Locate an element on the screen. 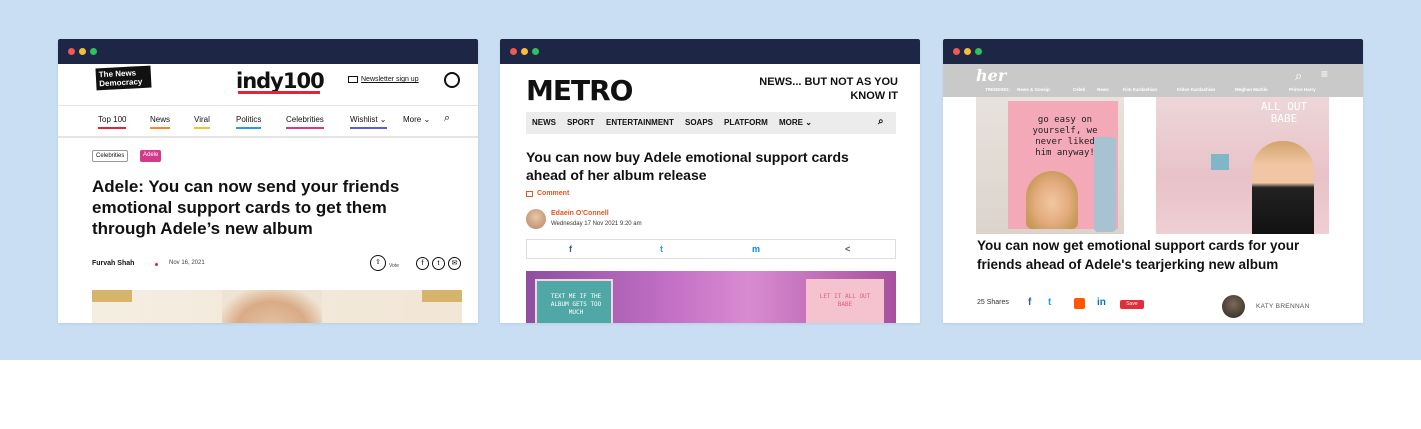 This screenshot has width=1421, height=429. share-icon: < is located at coordinates (847, 249).